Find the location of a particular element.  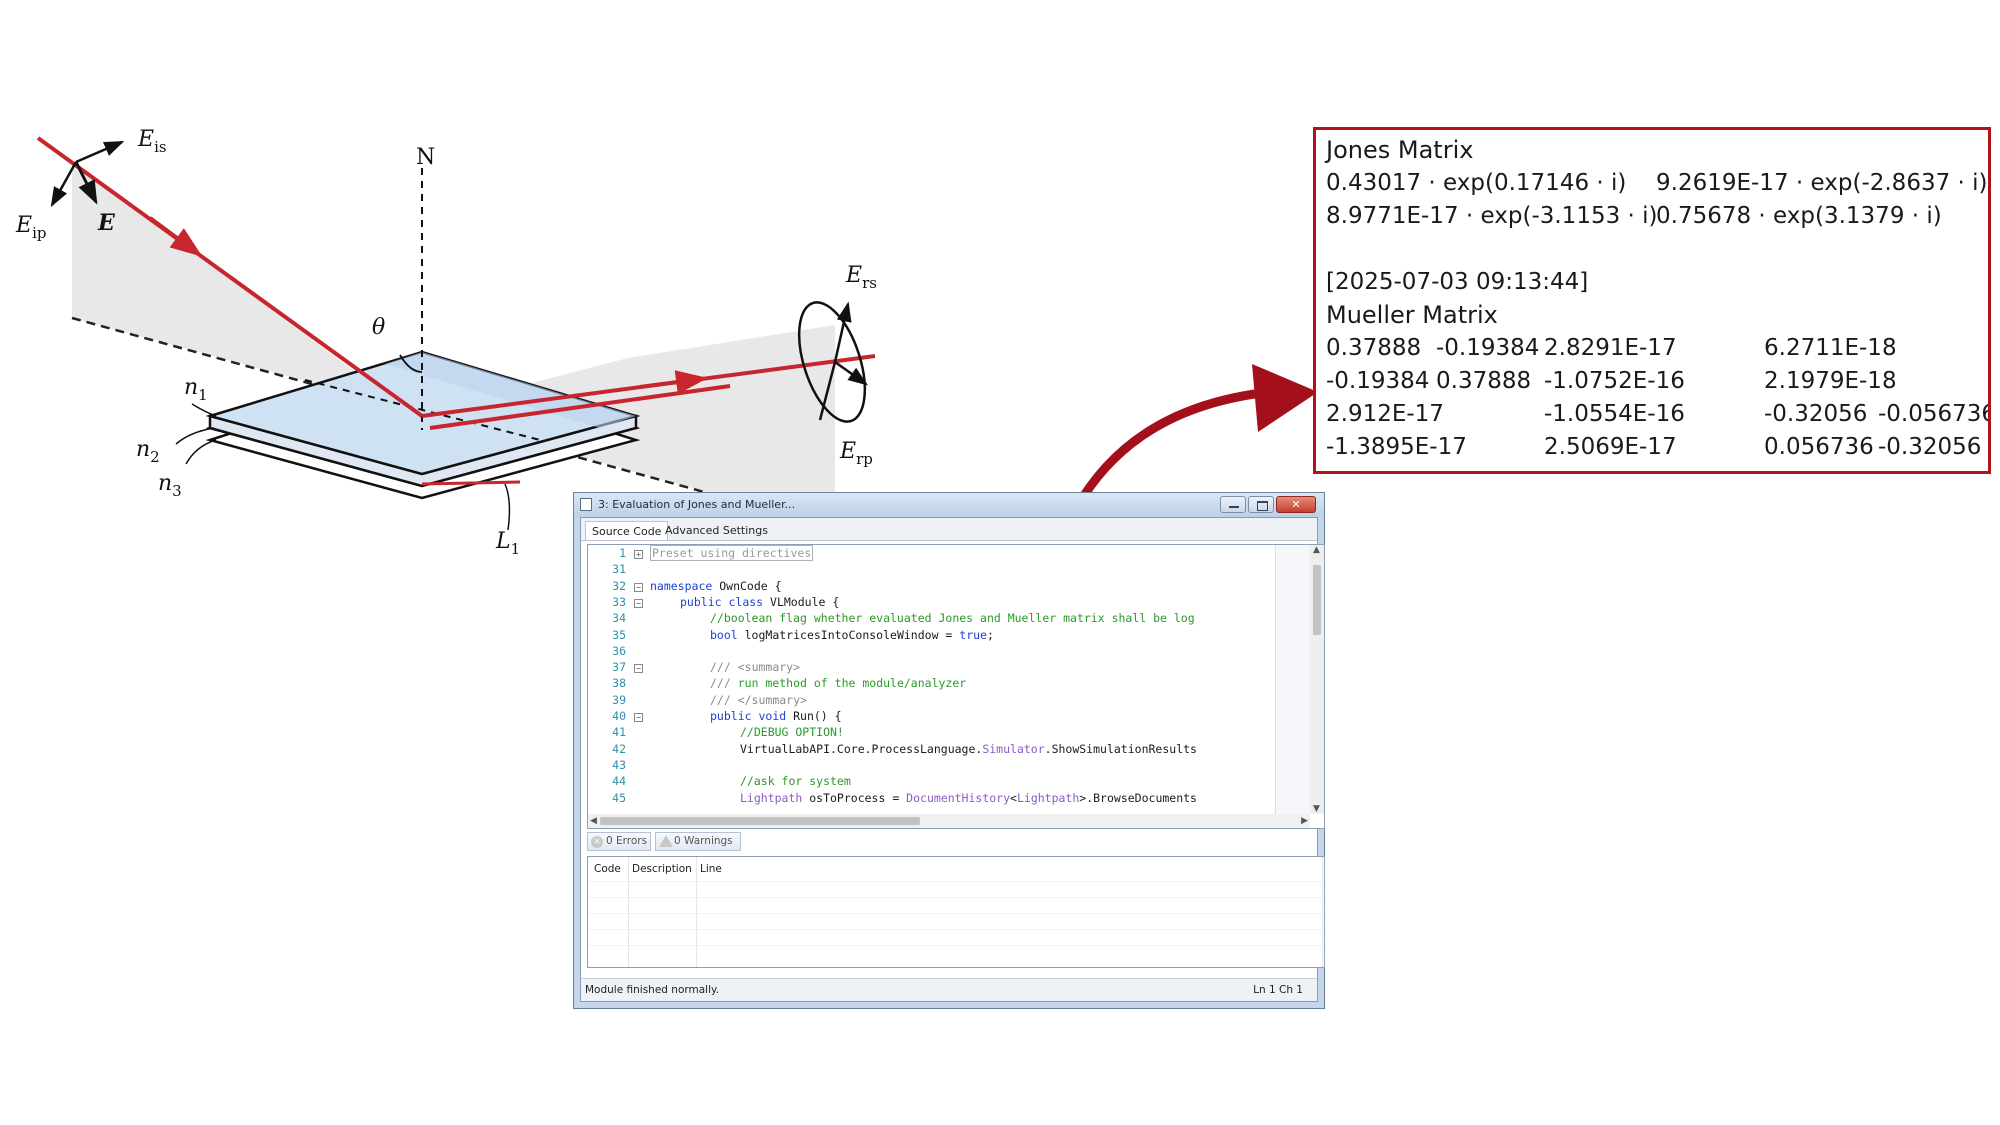

mueller-row: -1.3895E-17 2.5069E-17 0.056736 -0.32056 is located at coordinates (1654, 447).